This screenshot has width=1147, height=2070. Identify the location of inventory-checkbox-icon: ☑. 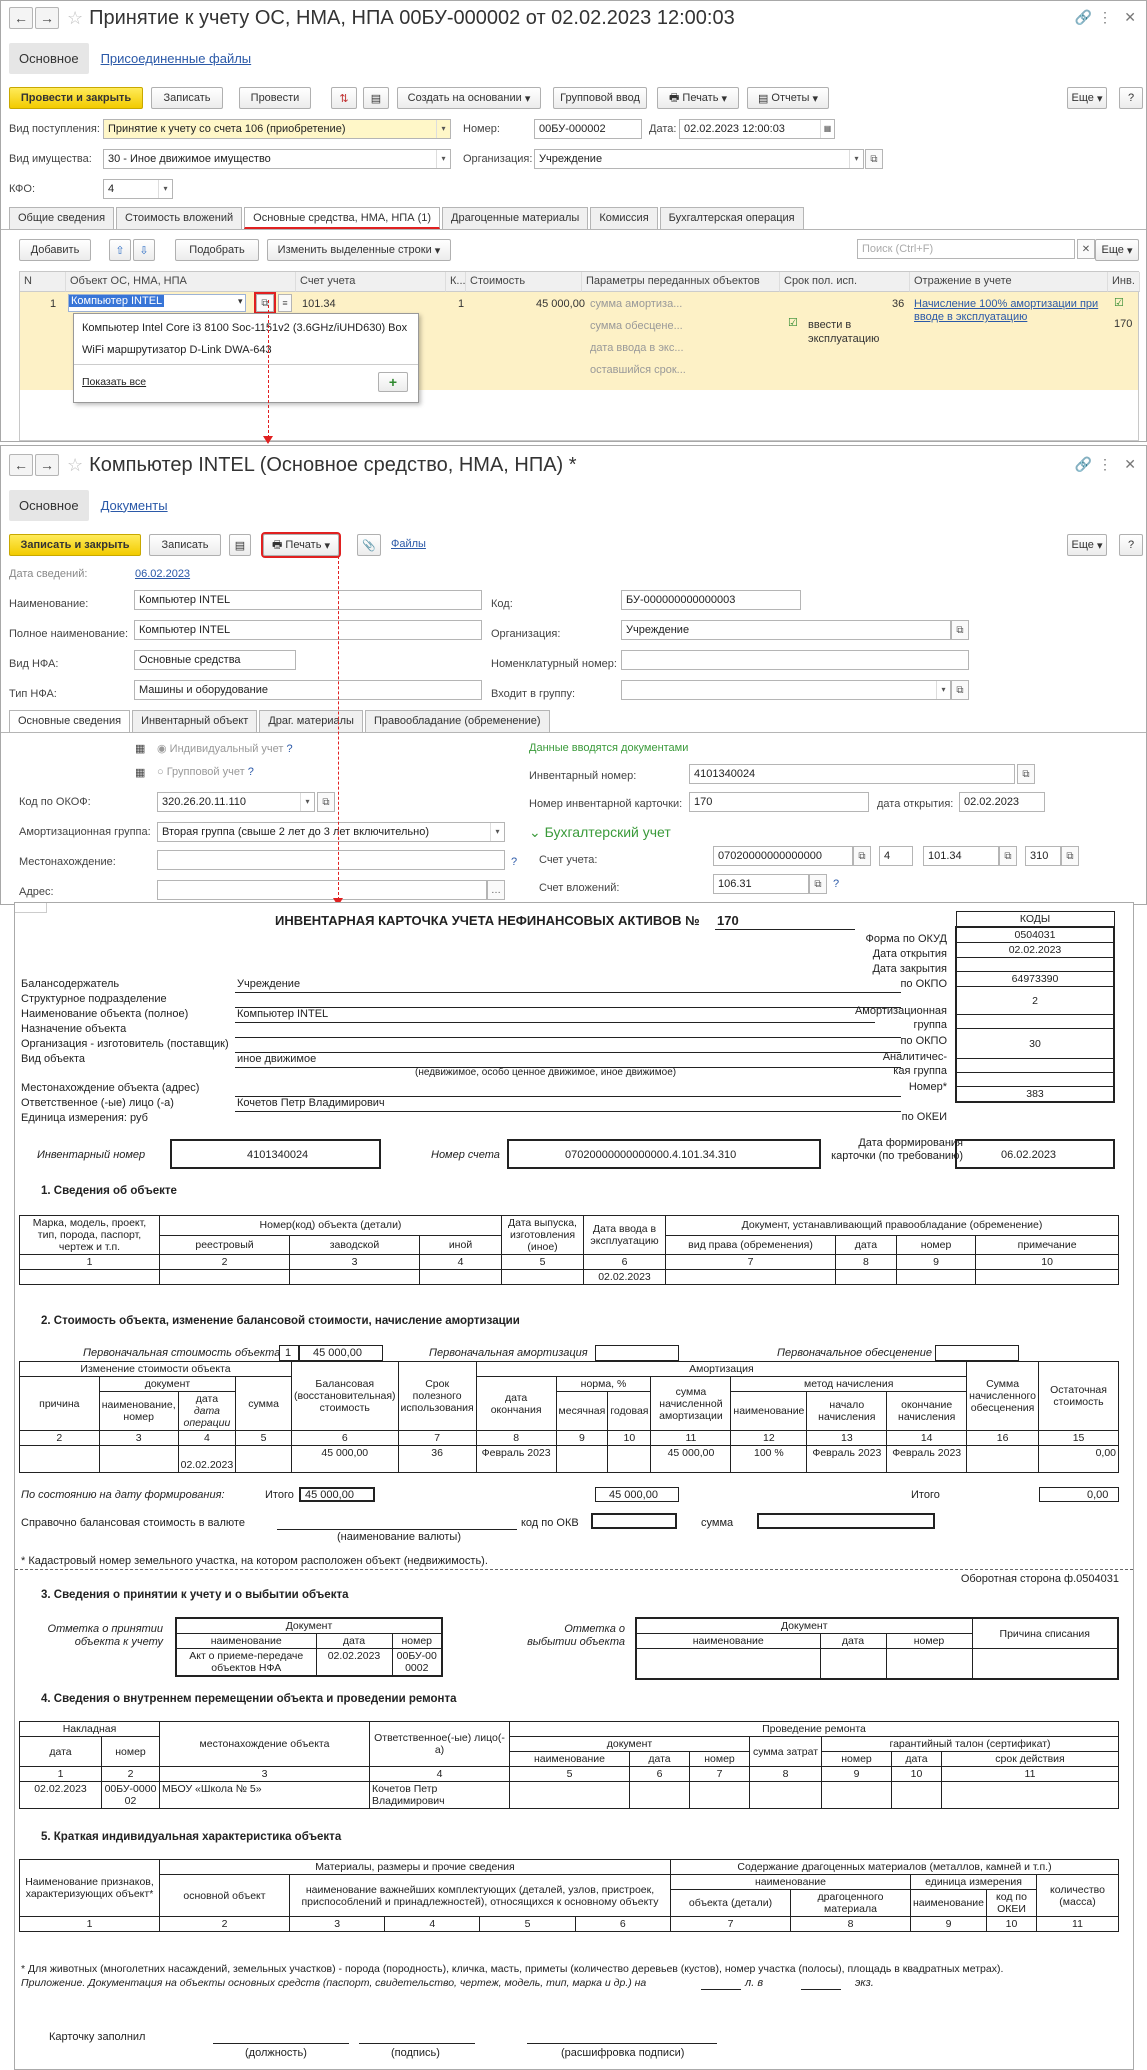
(1119, 302).